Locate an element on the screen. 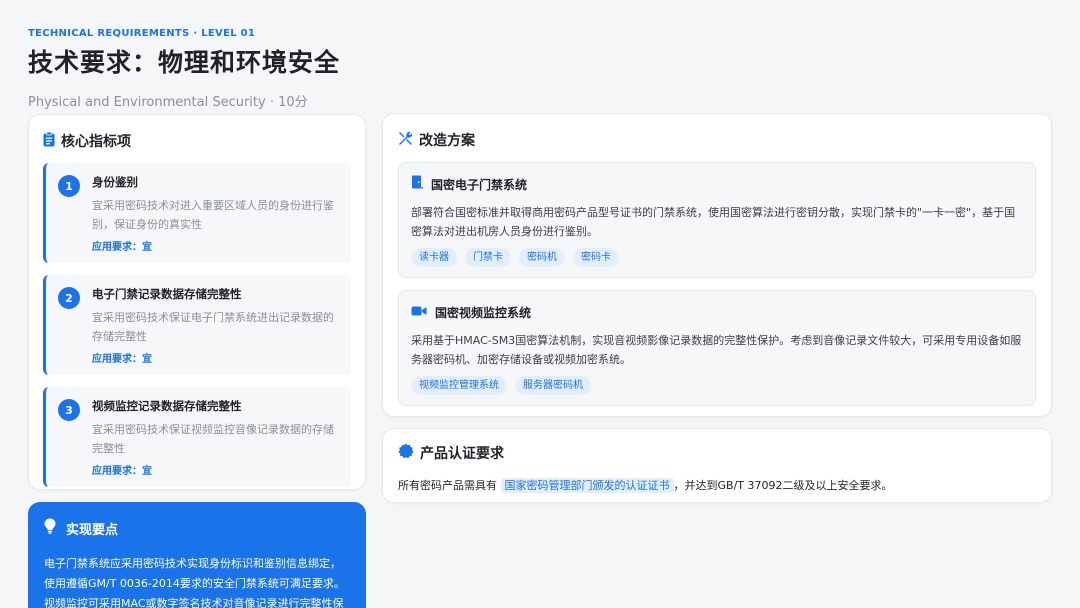  tips-card-title: 实现要点 is located at coordinates (197, 528).